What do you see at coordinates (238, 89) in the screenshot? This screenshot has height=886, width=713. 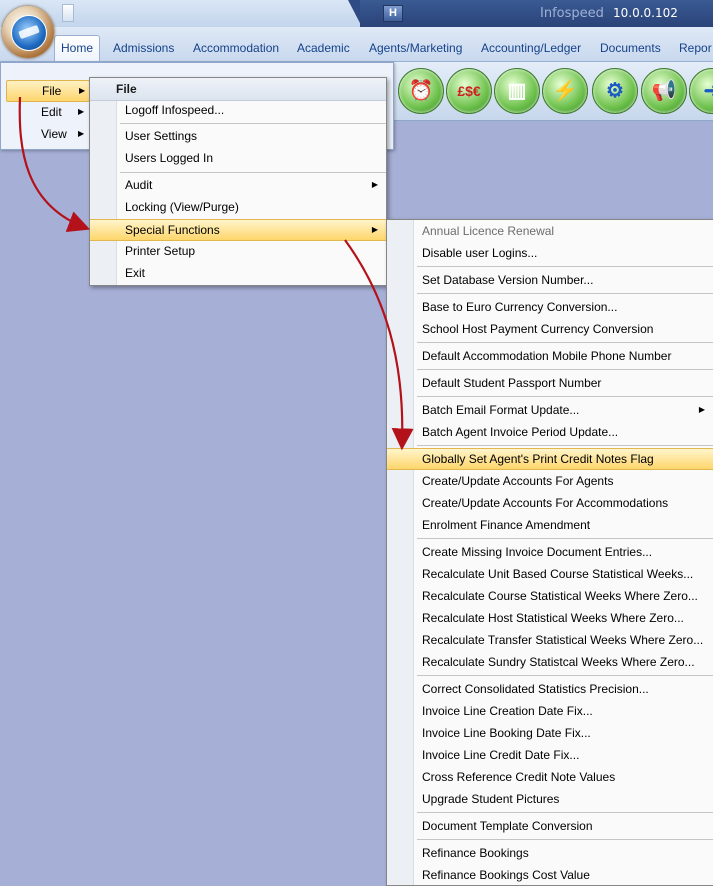 I see `file-menu-header: File` at bounding box center [238, 89].